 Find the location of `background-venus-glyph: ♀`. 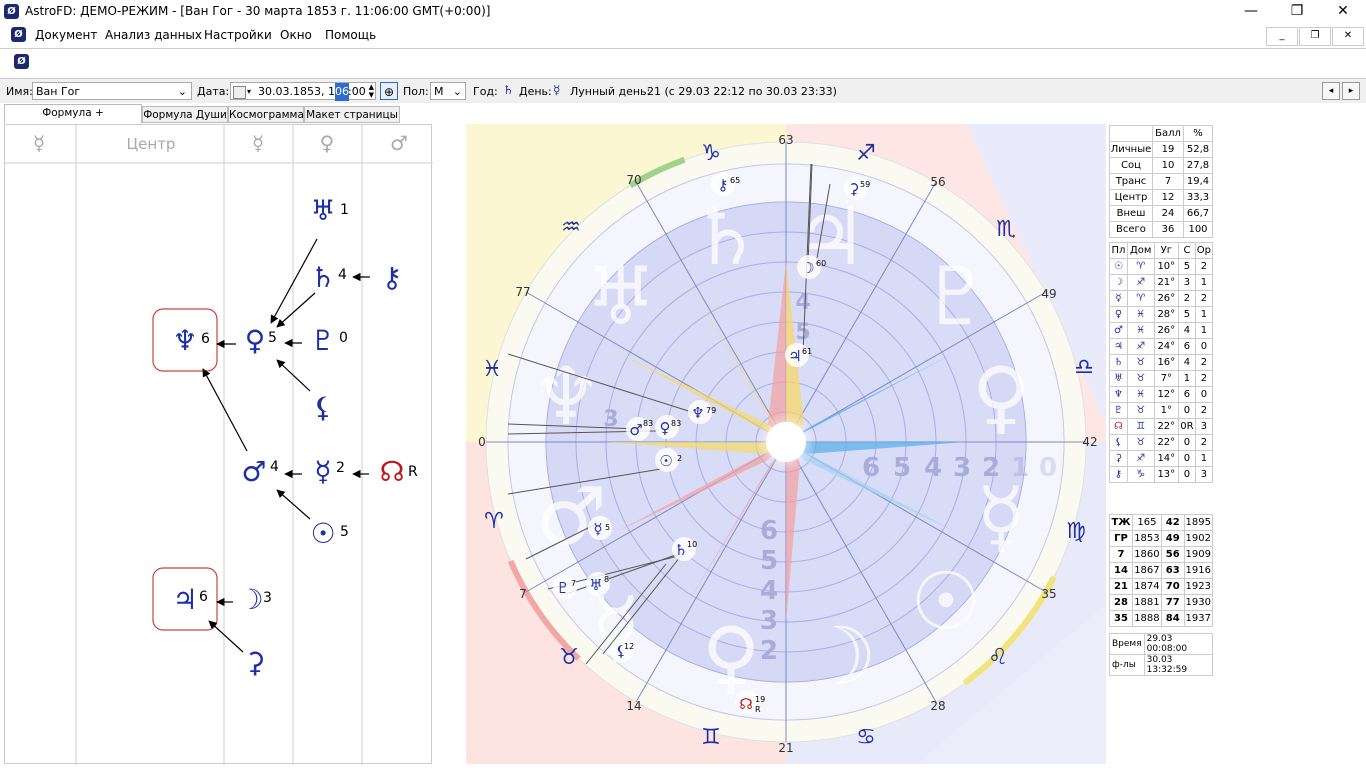

background-venus-glyph: ♀ is located at coordinates (1001, 396).